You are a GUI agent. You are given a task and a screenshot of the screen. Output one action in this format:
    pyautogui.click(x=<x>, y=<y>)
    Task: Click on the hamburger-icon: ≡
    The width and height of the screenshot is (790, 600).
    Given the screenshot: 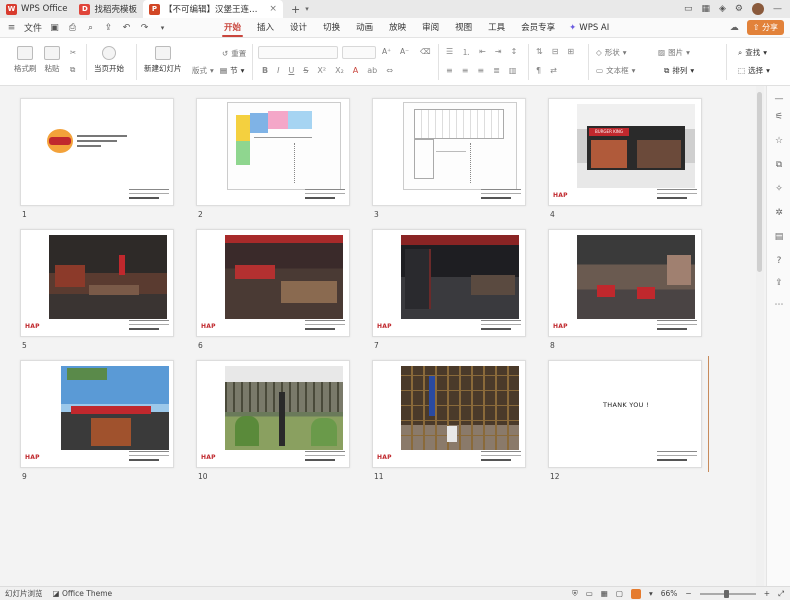 What is the action you would take?
    pyautogui.click(x=11, y=28)
    